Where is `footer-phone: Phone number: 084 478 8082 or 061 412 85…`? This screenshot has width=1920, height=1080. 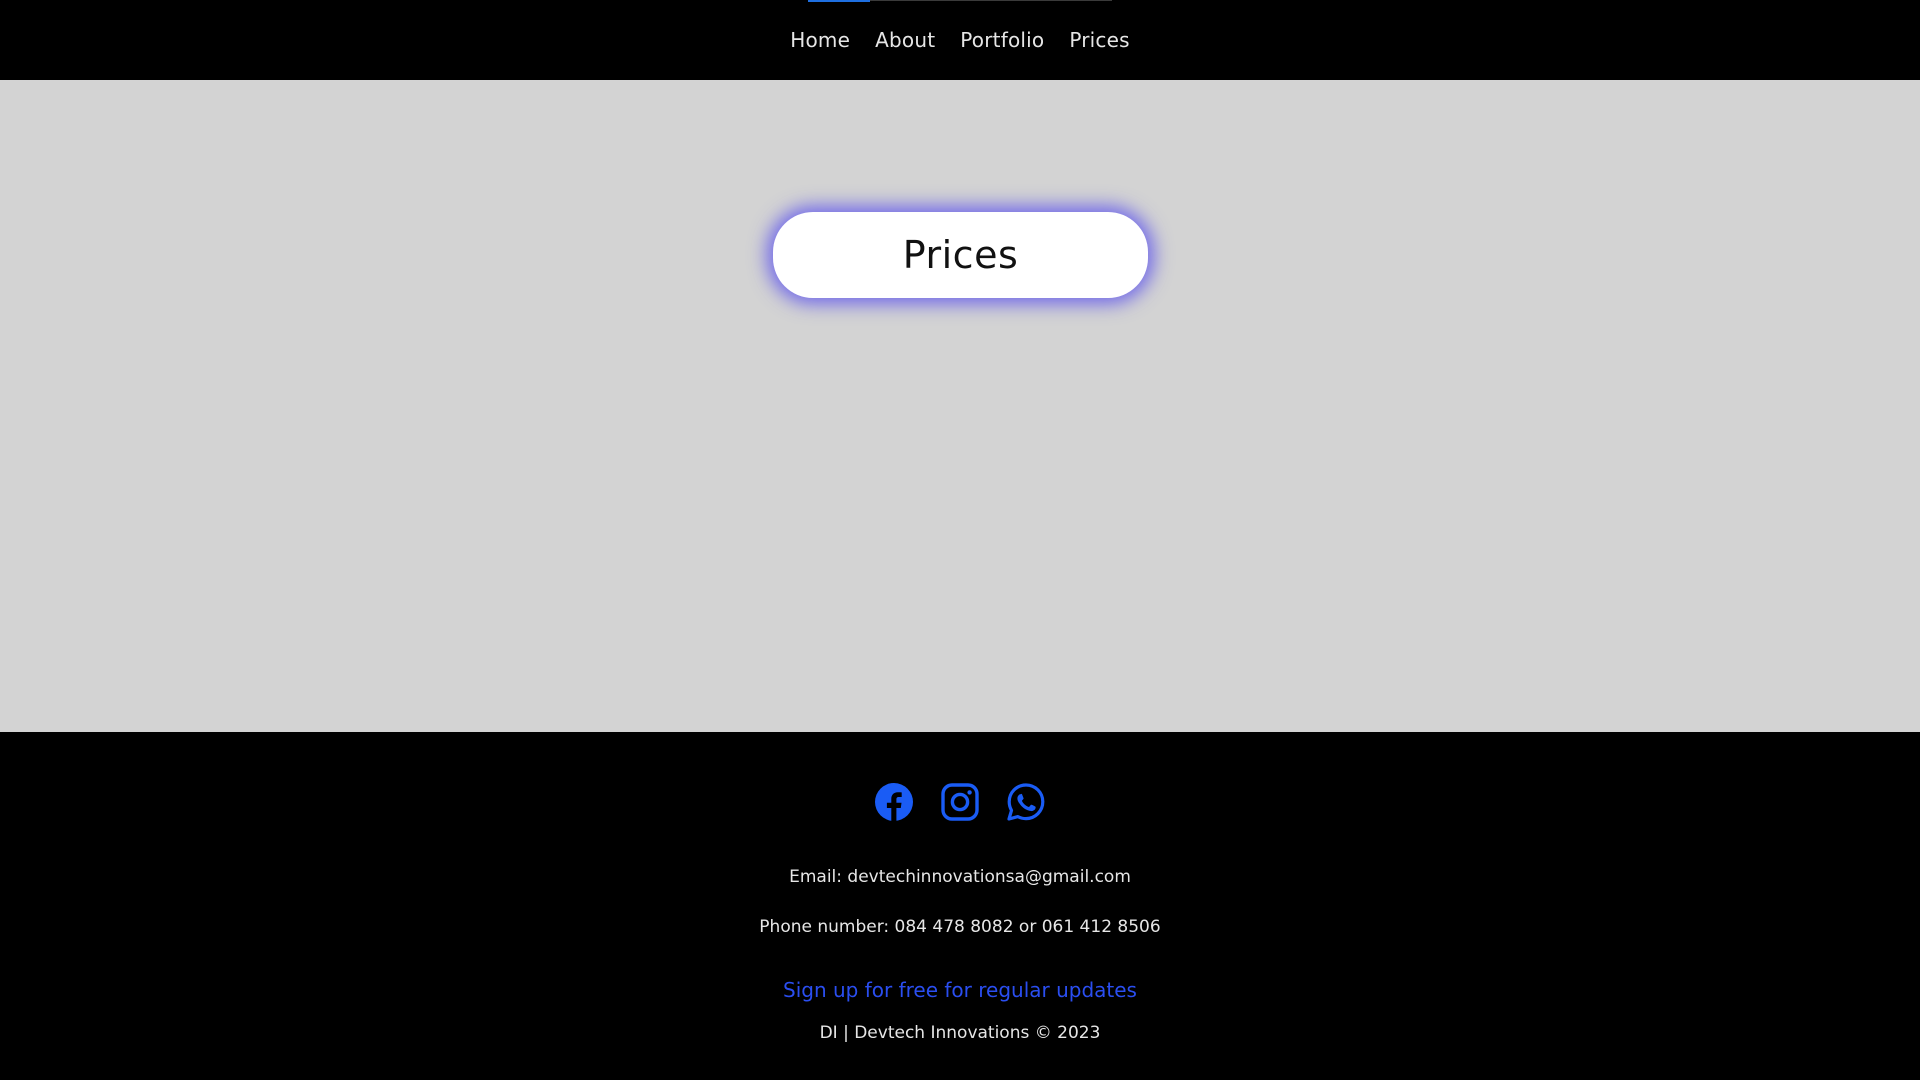 footer-phone: Phone number: 084 478 8082 or 061 412 85… is located at coordinates (960, 927).